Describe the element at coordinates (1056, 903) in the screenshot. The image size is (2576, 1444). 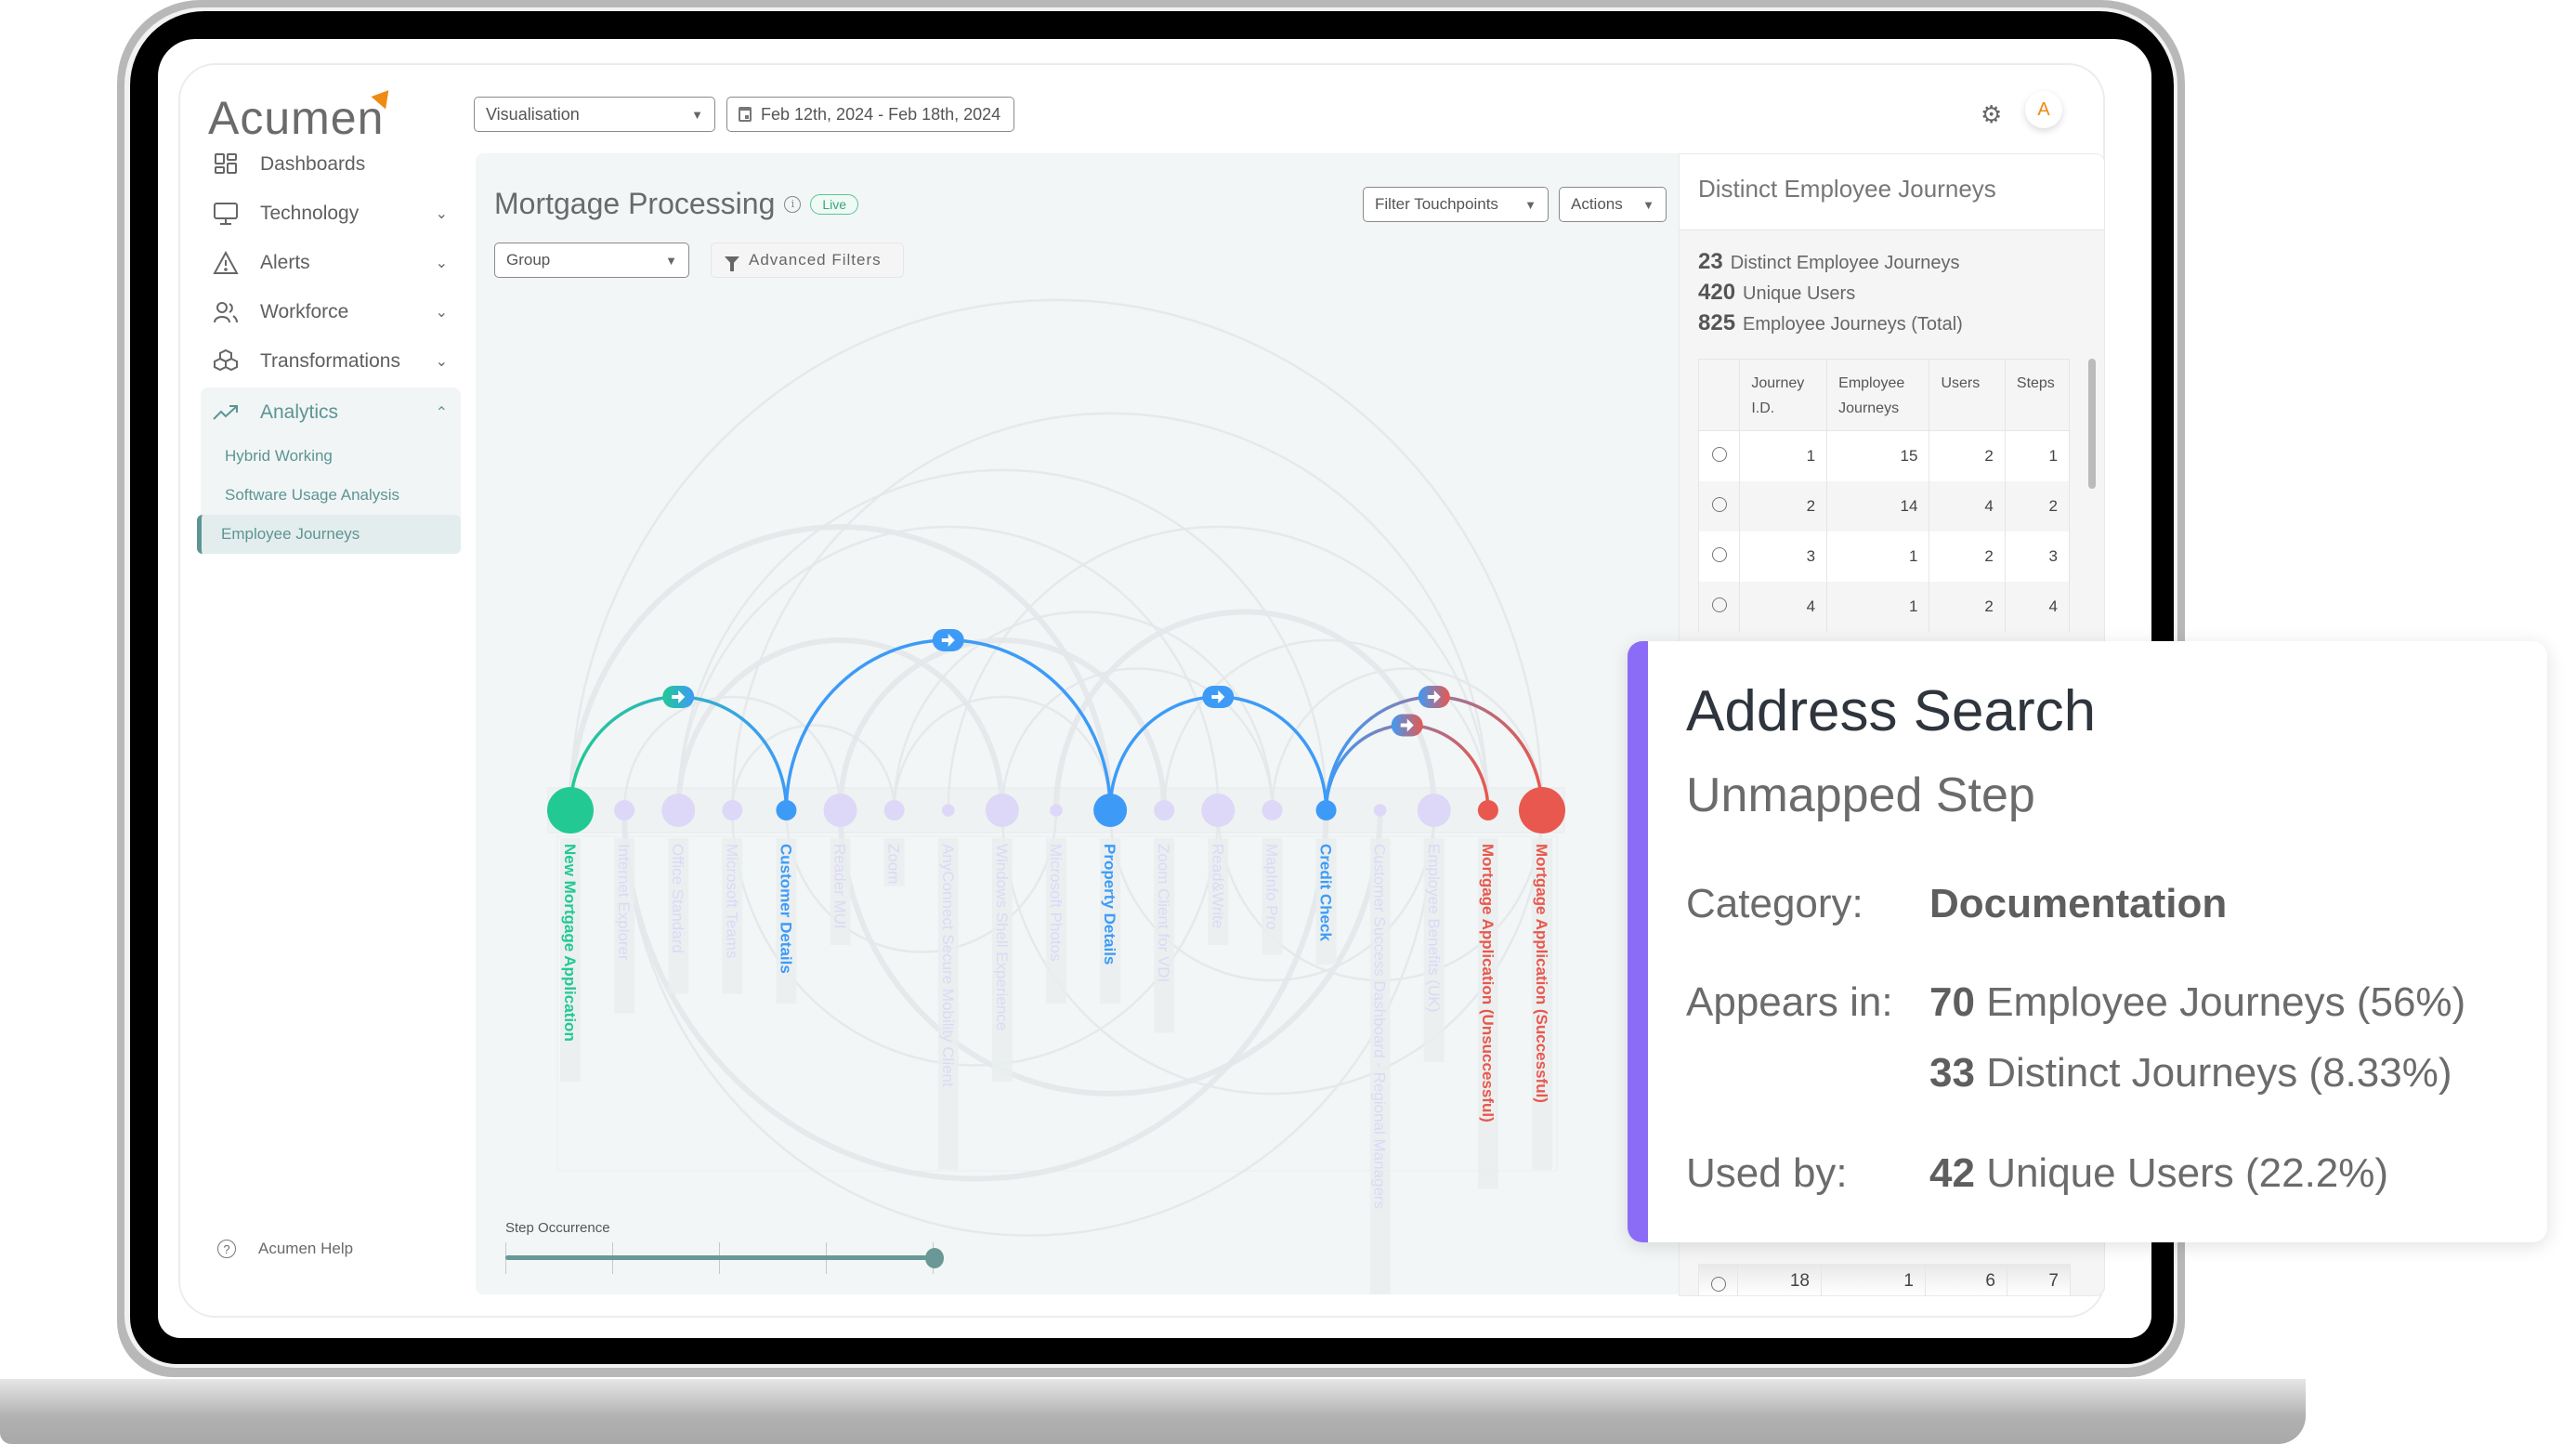
I see `node-label: Microsoft Photos` at that location.